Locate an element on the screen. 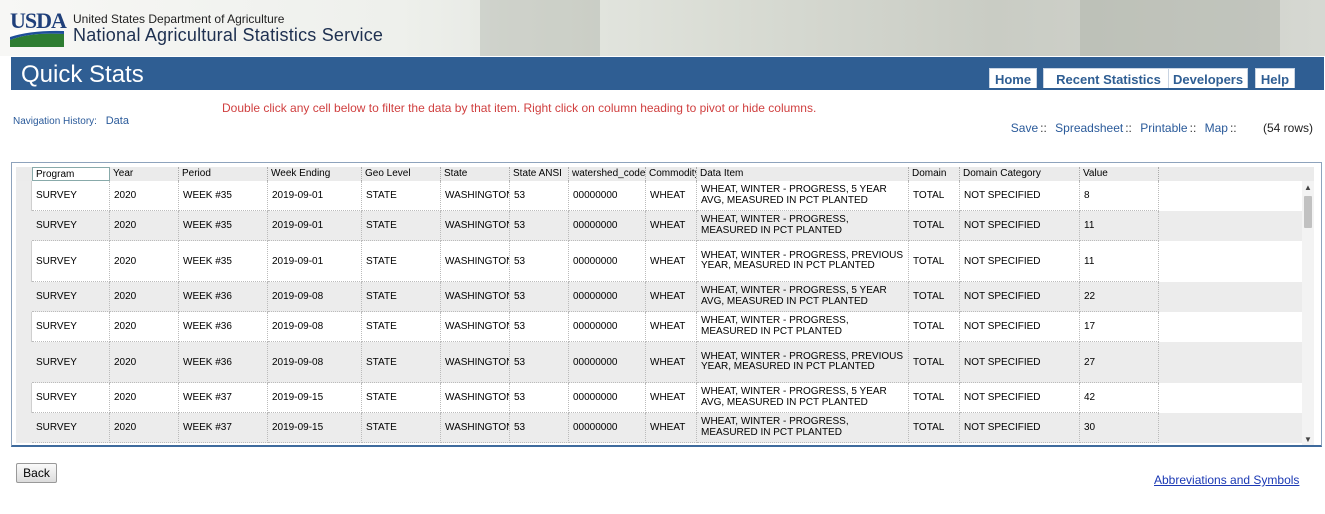 Image resolution: width=1325 pixels, height=514 pixels. scrollbar-thumb is located at coordinates (1308, 212).